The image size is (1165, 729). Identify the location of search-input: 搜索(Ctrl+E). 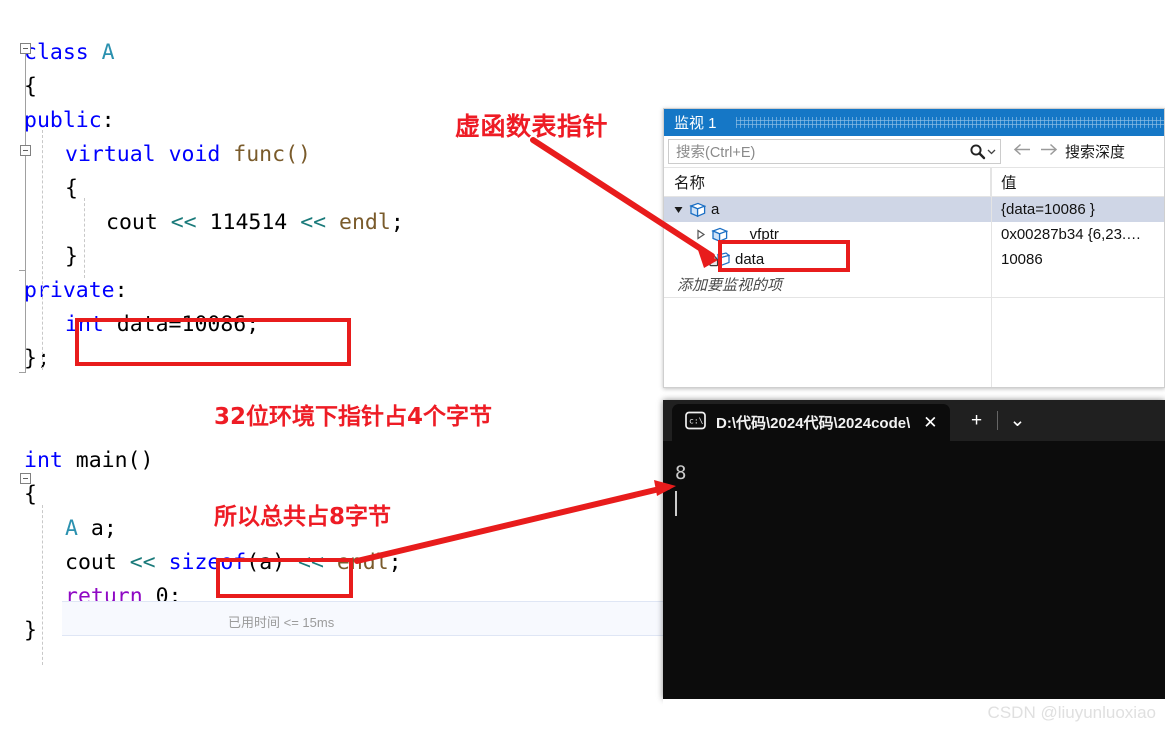
(822, 151).